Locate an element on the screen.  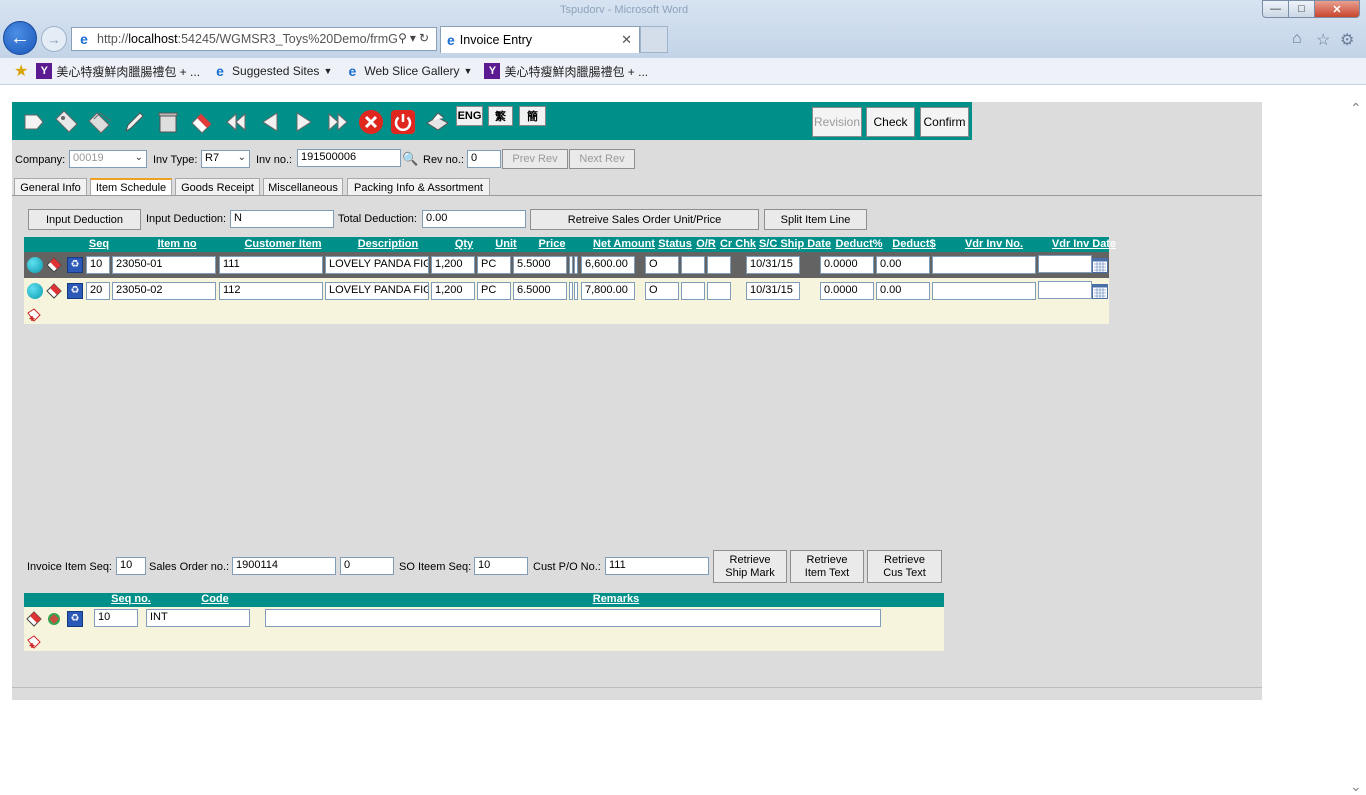
favorite-link-web-slice: e Web Slice Gallery ▼ is located at coordinates (408, 71).